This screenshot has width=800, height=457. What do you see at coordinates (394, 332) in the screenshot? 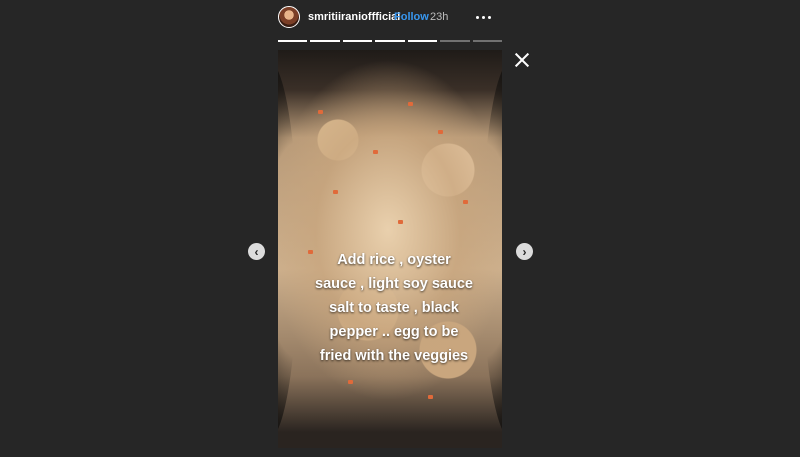
I see `caption-line: pepper .. egg to be` at bounding box center [394, 332].